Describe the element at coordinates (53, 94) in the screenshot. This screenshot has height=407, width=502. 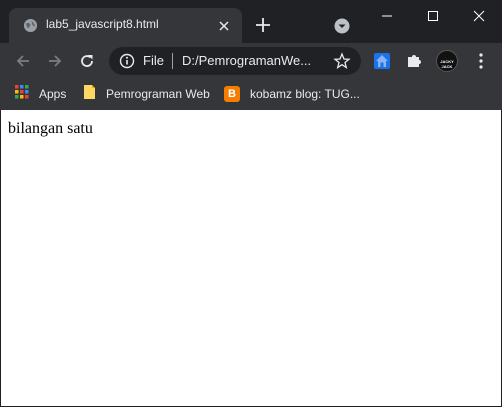
I see `bookmark-label: Apps` at that location.